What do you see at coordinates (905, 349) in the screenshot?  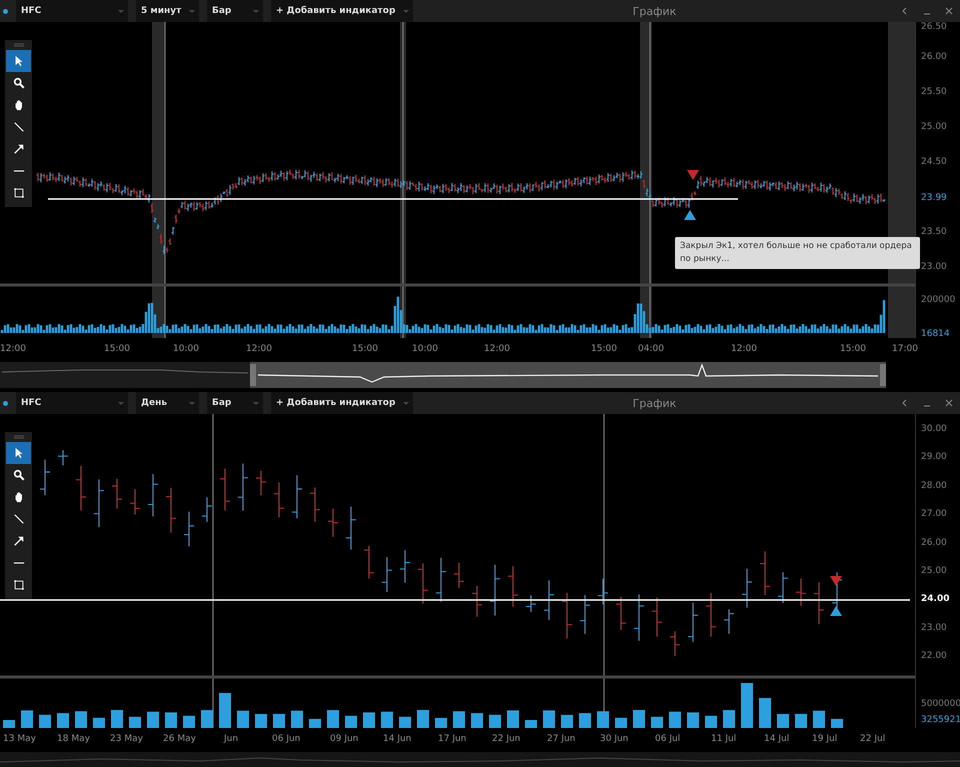 I see `time-label: 17:00` at bounding box center [905, 349].